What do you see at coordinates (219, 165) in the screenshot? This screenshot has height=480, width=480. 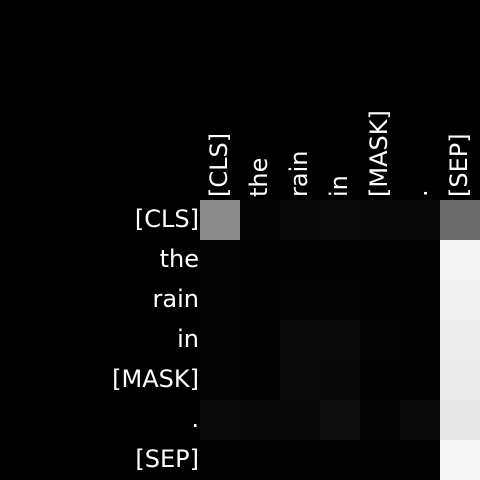 I see `x-tick-label-0: [CLS]` at bounding box center [219, 165].